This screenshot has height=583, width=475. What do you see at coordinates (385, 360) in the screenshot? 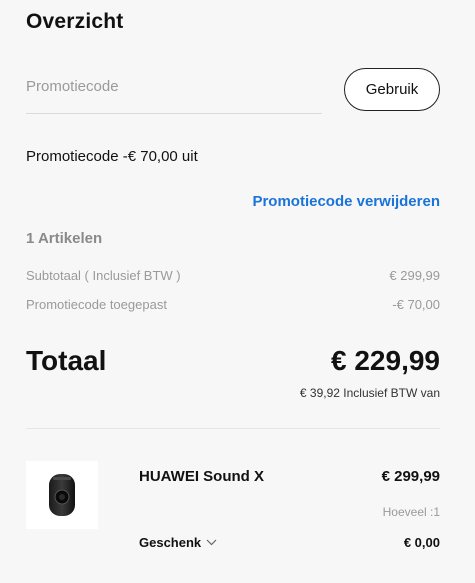
I see `total-value: € 229,99` at bounding box center [385, 360].